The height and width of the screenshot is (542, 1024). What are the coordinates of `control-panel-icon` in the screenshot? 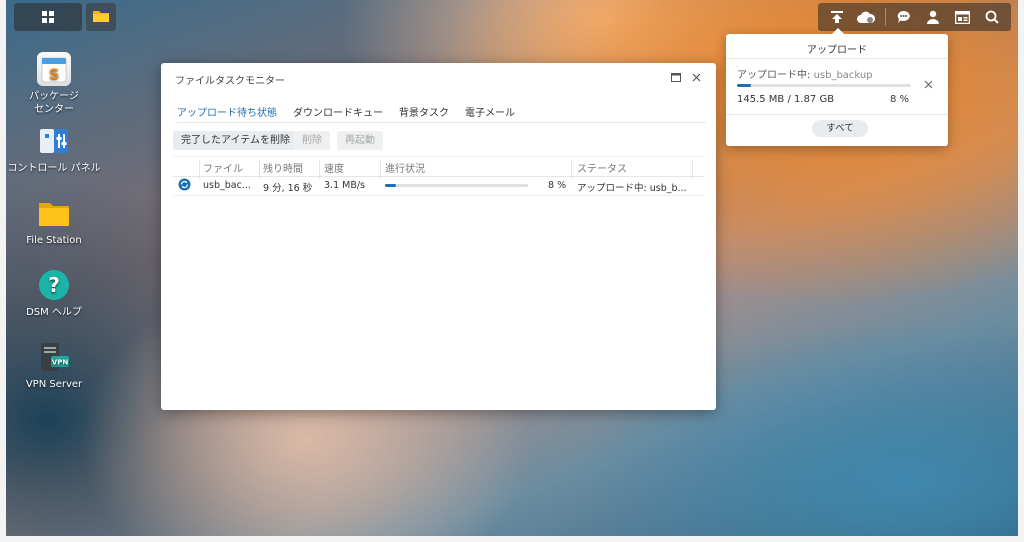 It's located at (54, 141).